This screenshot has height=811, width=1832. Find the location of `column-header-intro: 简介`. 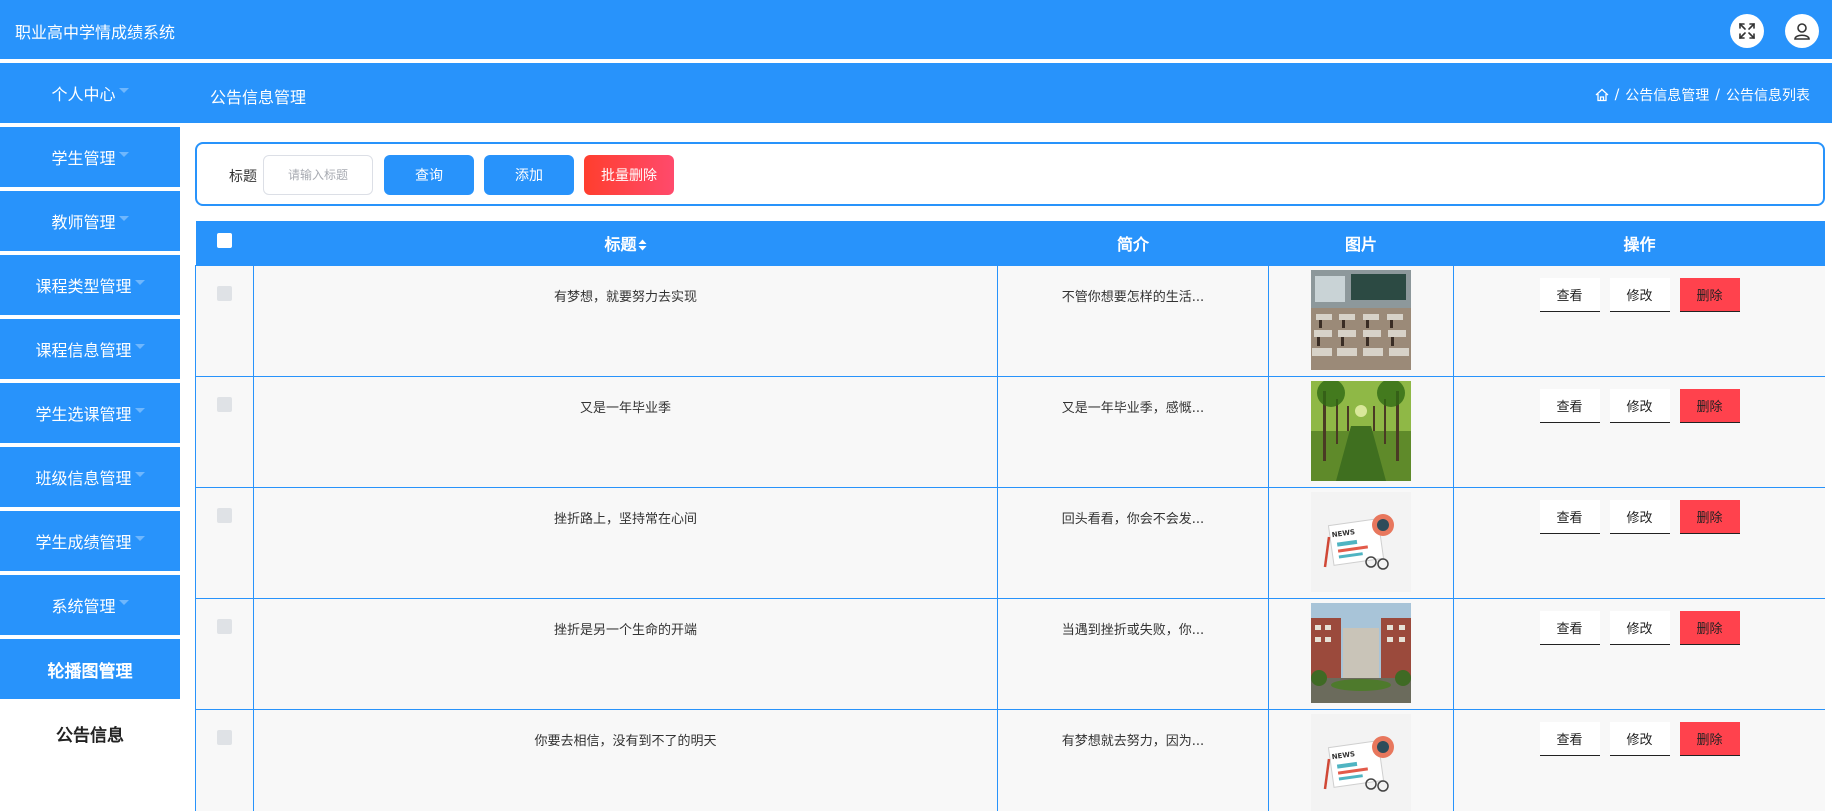

column-header-intro: 简介 is located at coordinates (1133, 243).